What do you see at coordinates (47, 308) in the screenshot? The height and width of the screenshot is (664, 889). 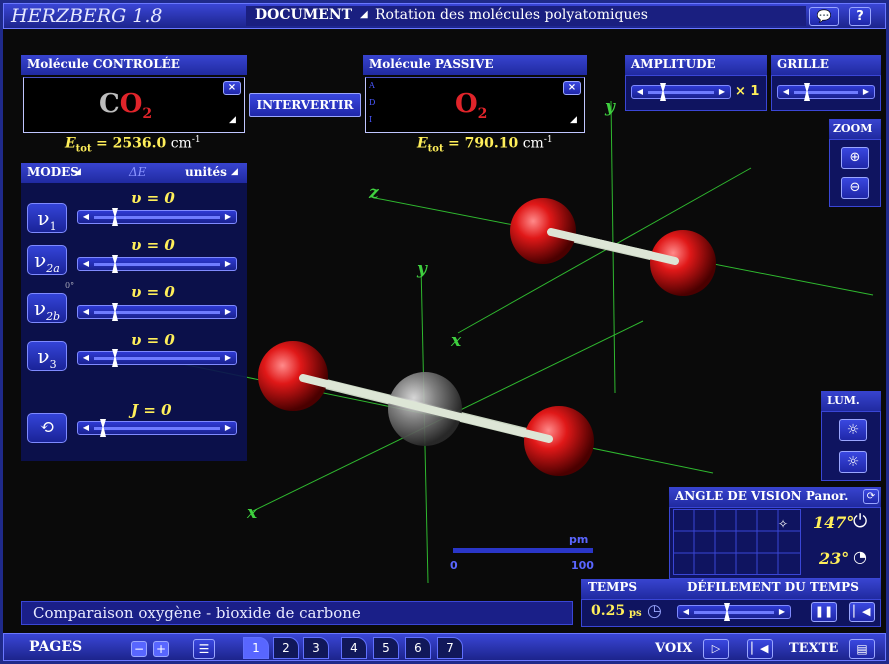 I see `mode-nu2b-button: ν2b` at bounding box center [47, 308].